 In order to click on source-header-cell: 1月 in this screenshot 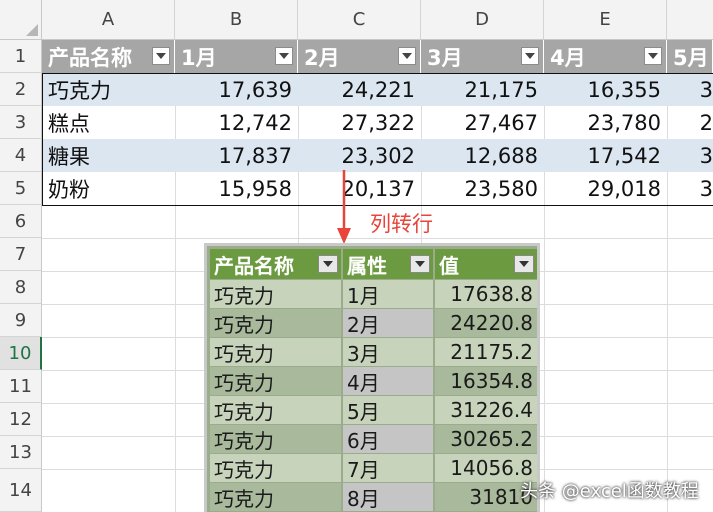, I will do `click(236, 56)`.